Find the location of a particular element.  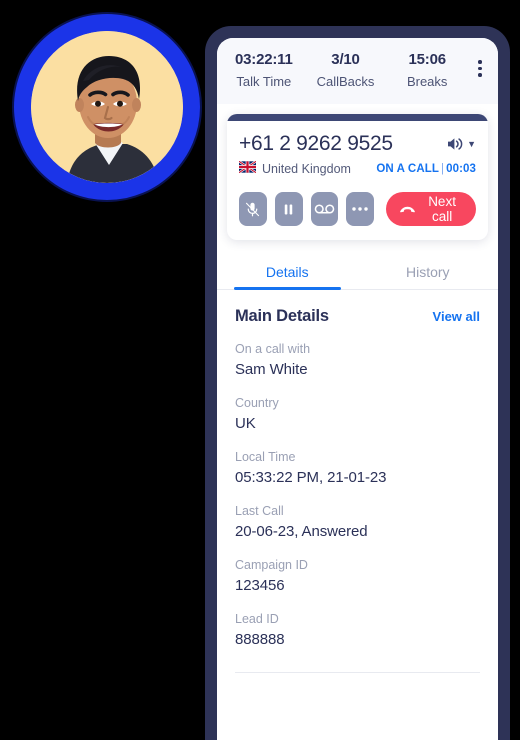

field-label: Campaign ID is located at coordinates (271, 565).